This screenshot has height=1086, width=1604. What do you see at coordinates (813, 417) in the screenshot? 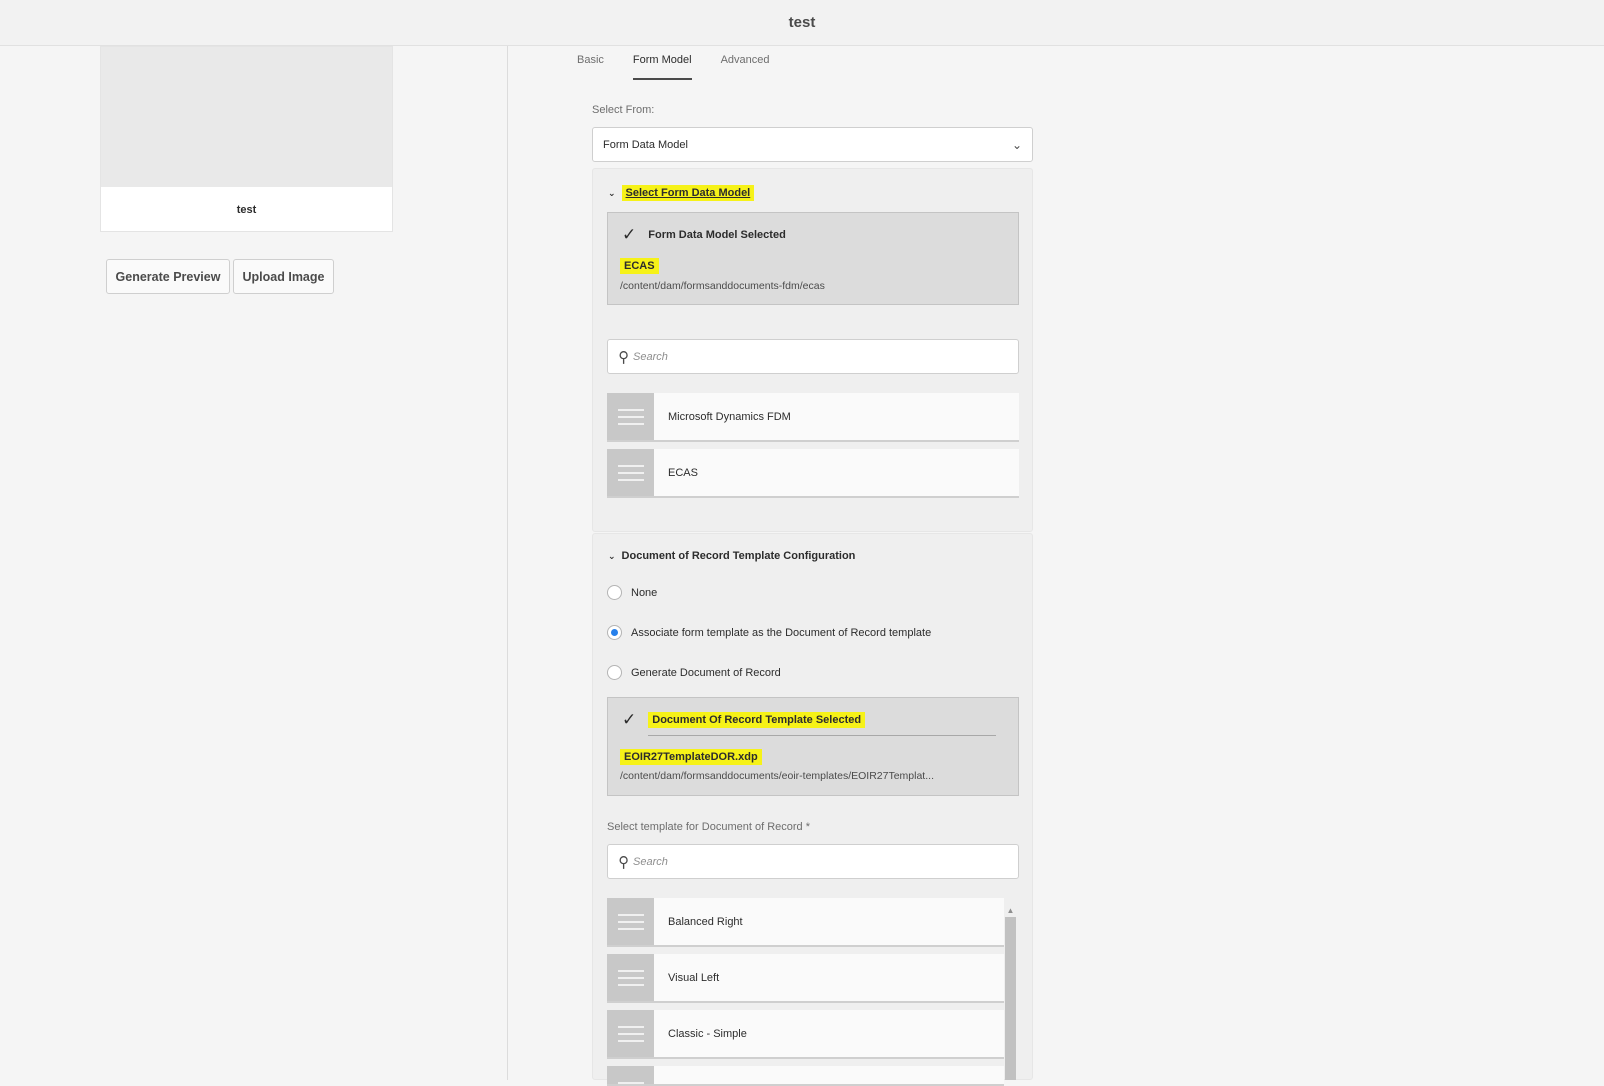
I see `list-item: Microsoft Dynamics FDM` at bounding box center [813, 417].